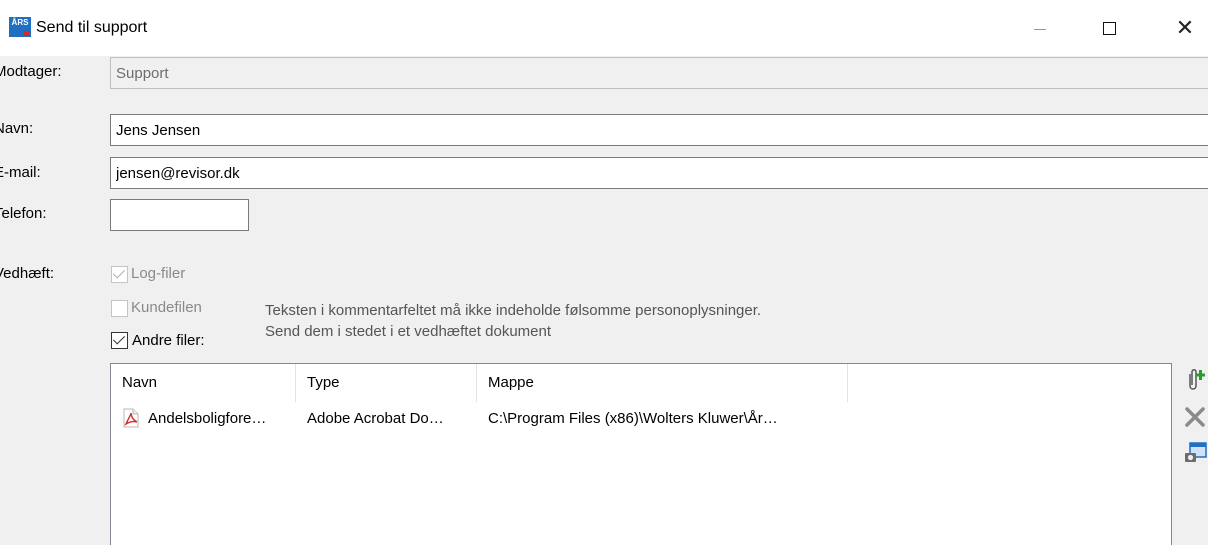 This screenshot has height=545, width=1208. Describe the element at coordinates (662, 383) in the screenshot. I see `column-header-folder: Mappe` at that location.